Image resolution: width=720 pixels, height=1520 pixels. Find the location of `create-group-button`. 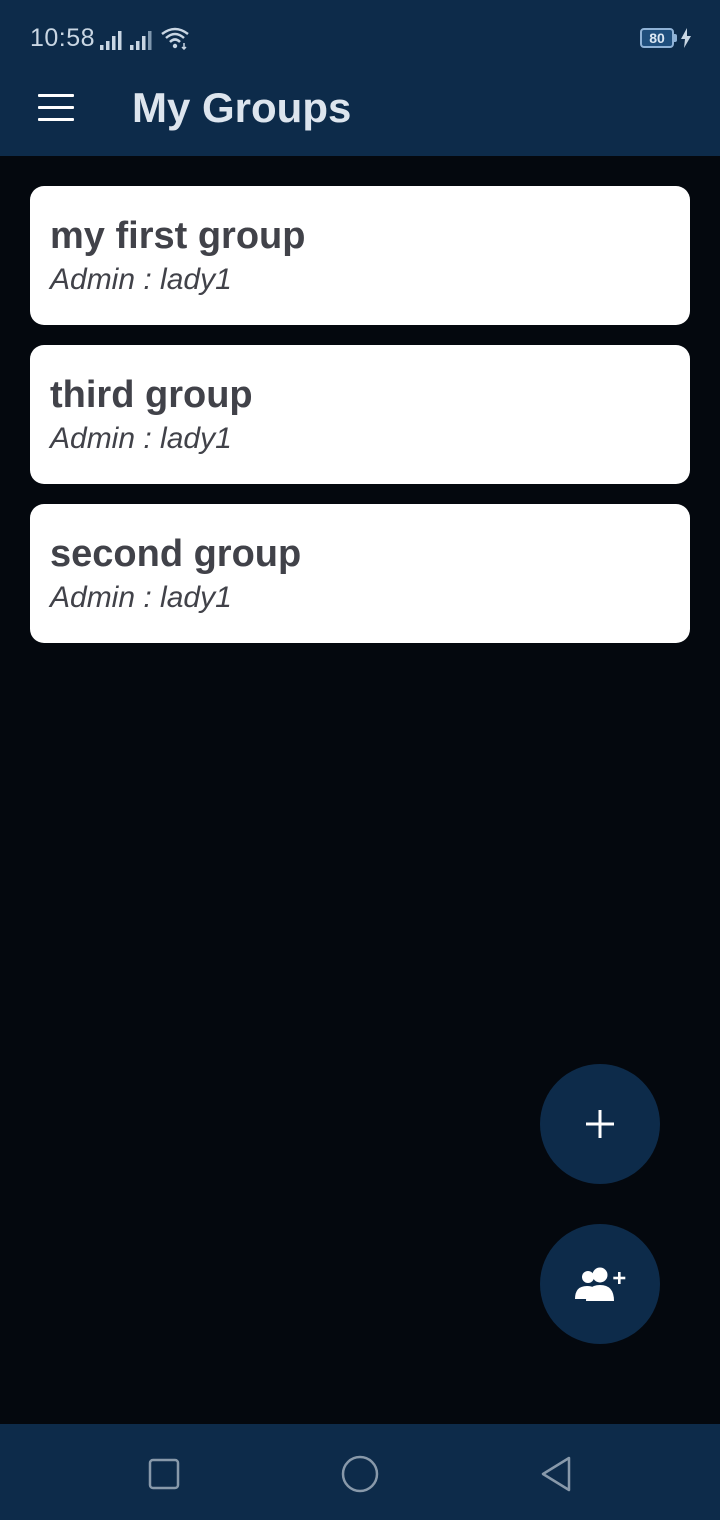

create-group-button is located at coordinates (600, 1124).